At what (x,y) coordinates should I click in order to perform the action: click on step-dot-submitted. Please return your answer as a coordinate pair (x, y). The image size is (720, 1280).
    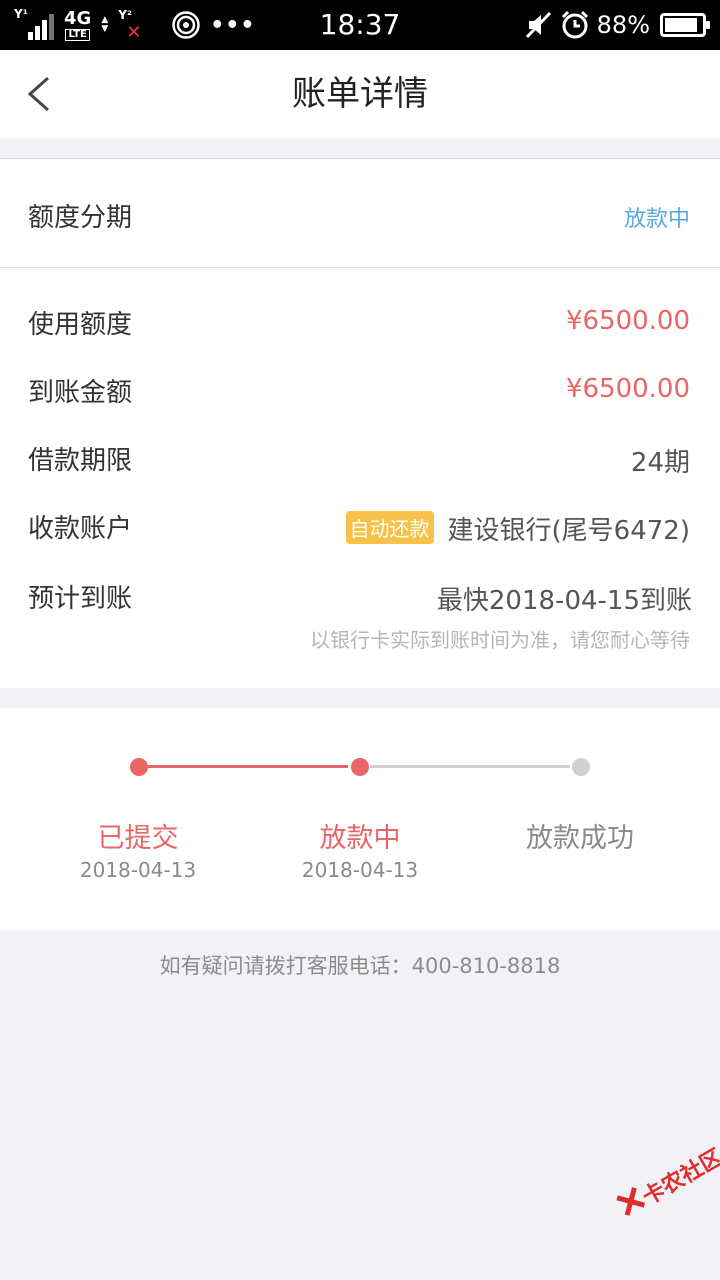
    Looking at the image, I should click on (139, 767).